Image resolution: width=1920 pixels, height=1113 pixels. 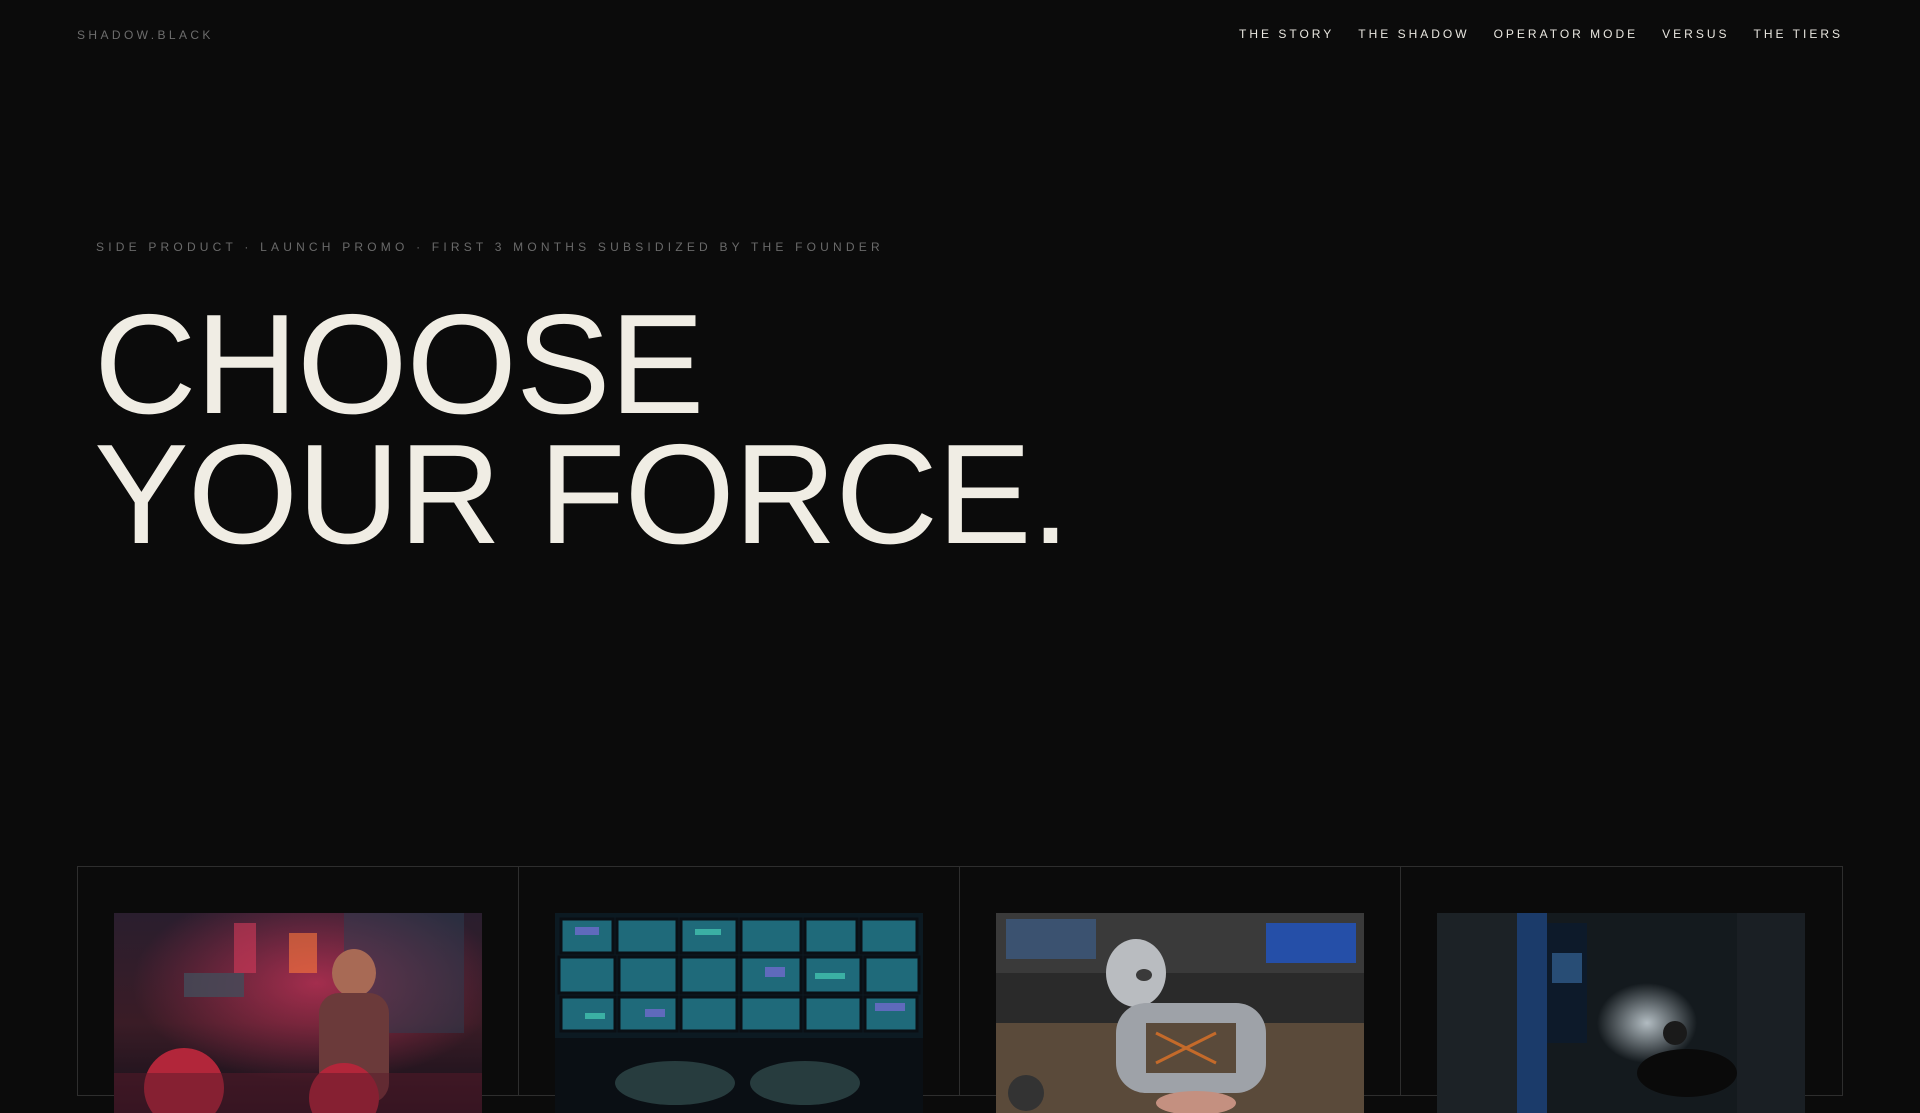 I want to click on nav-link-tiers: THE TIERS, so click(x=1798, y=34).